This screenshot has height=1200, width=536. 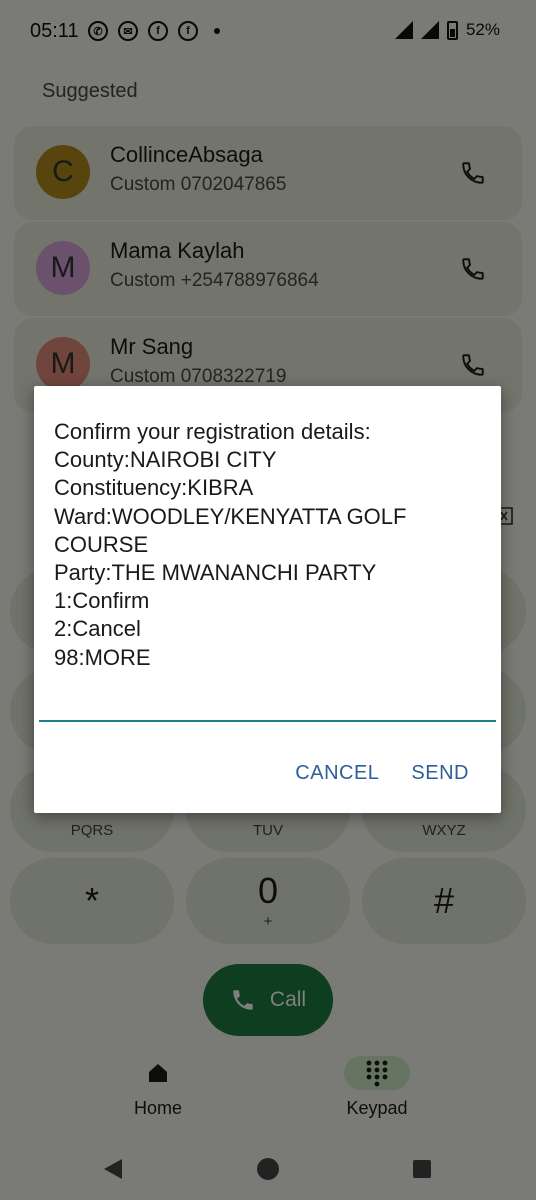 What do you see at coordinates (165, 460) in the screenshot?
I see `message-line: County:NAIROBI CITY` at bounding box center [165, 460].